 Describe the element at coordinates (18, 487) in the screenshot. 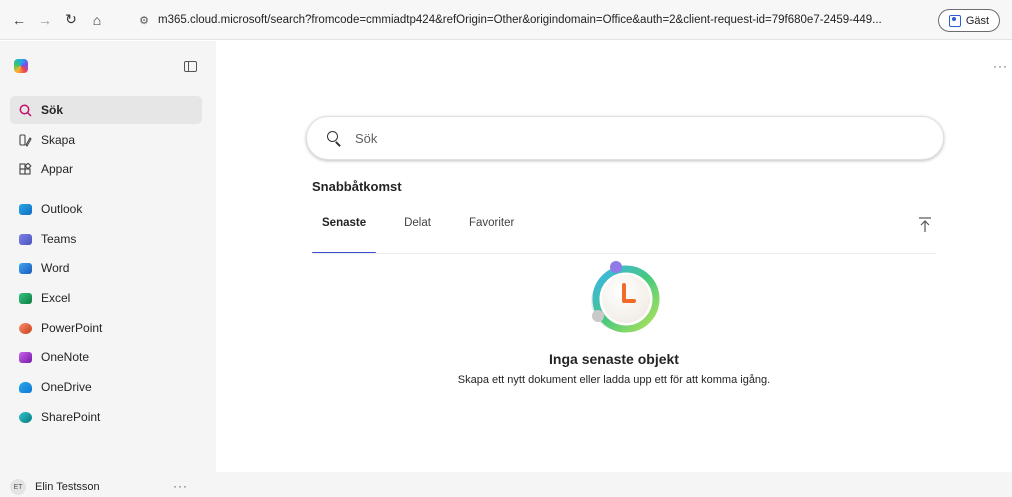

I see `avatar: ET` at that location.